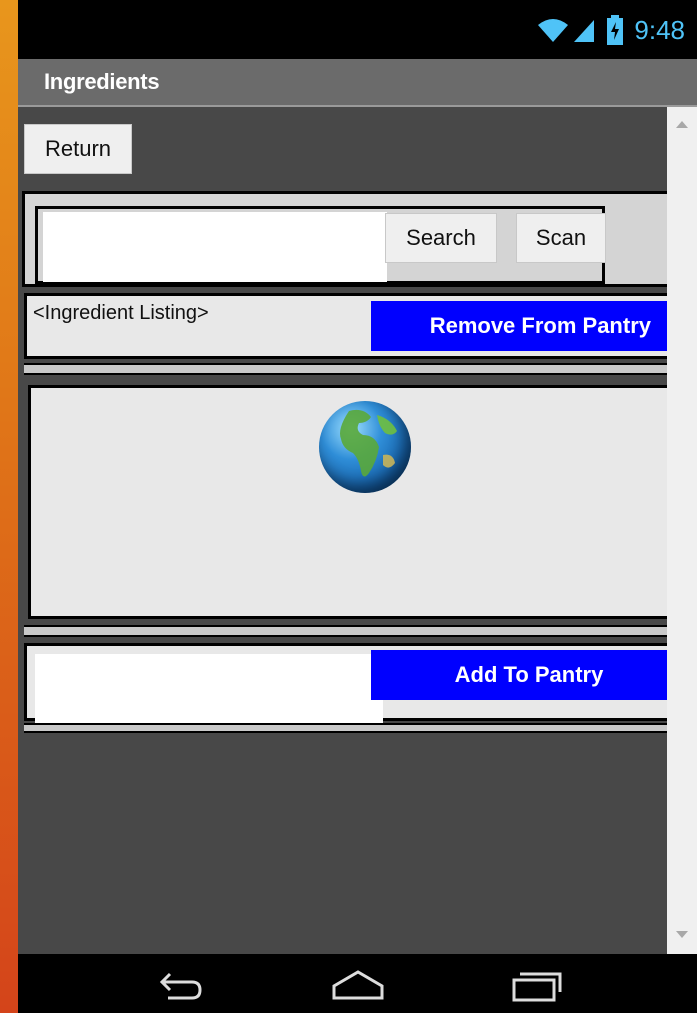 This screenshot has width=697, height=1013. What do you see at coordinates (345, 326) in the screenshot?
I see `ingredient-row: <Ingredient Listing> Remove From Pantry` at bounding box center [345, 326].